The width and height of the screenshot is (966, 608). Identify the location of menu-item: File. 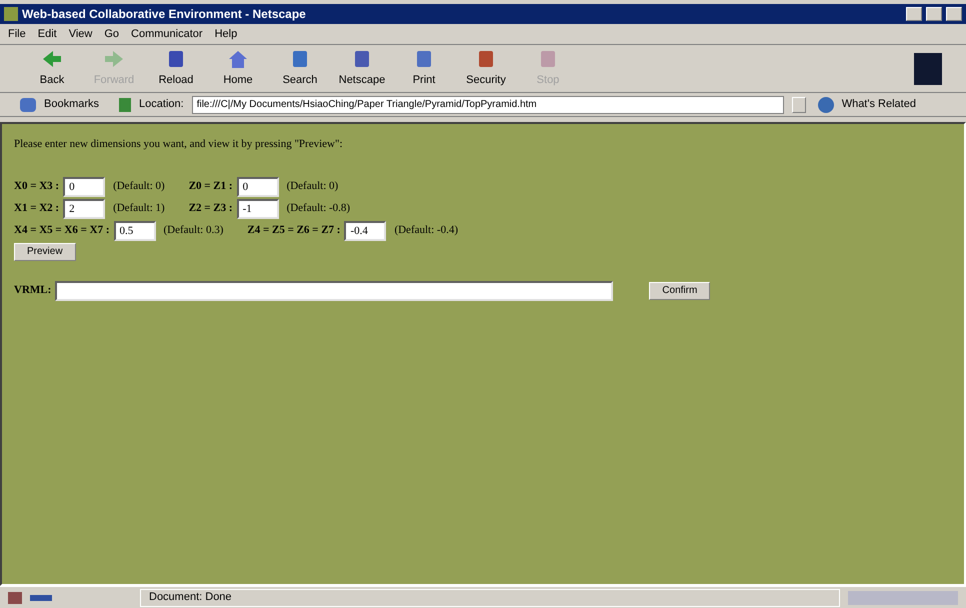
(17, 34).